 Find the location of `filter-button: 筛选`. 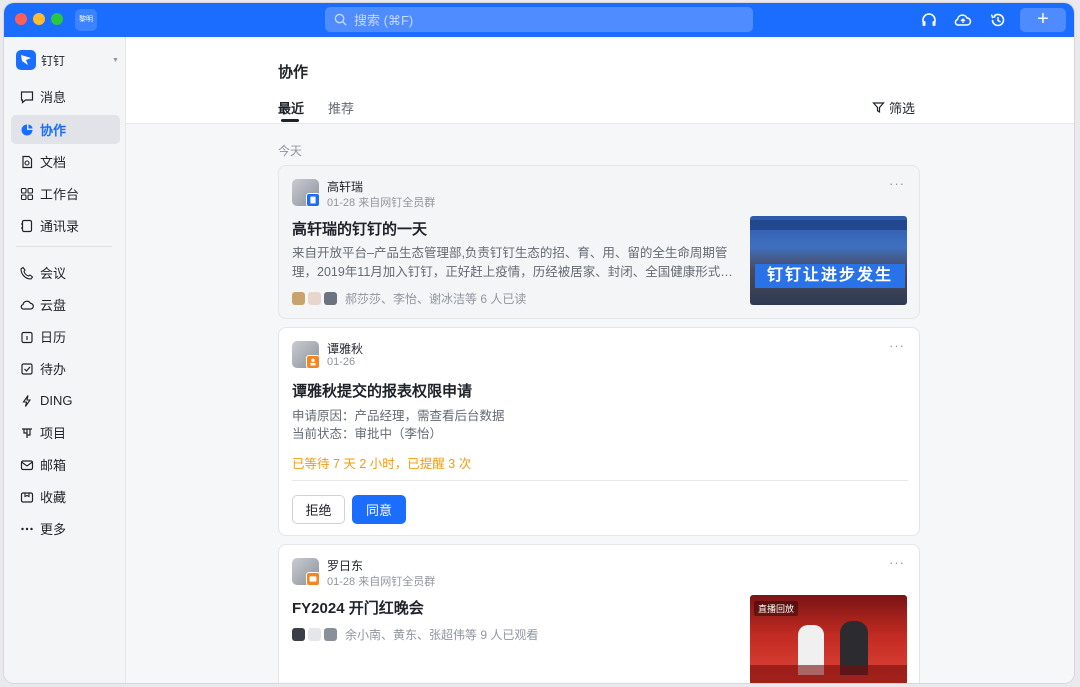

filter-button: 筛选 is located at coordinates (893, 107).